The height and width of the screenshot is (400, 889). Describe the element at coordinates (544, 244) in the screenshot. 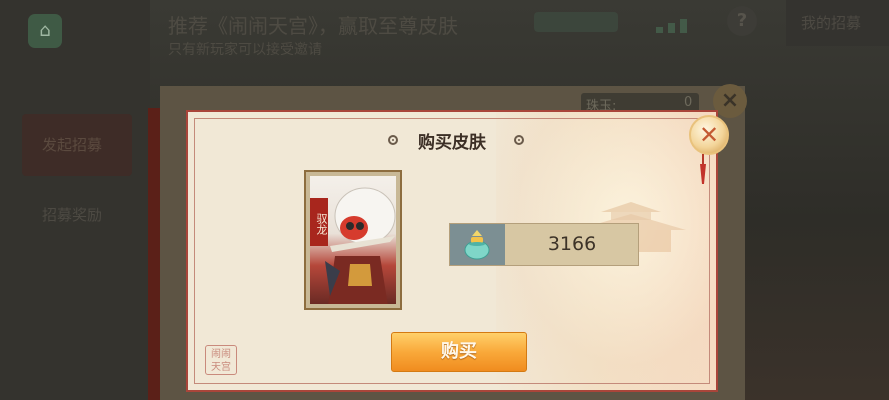

I see `price-box: 3166` at that location.